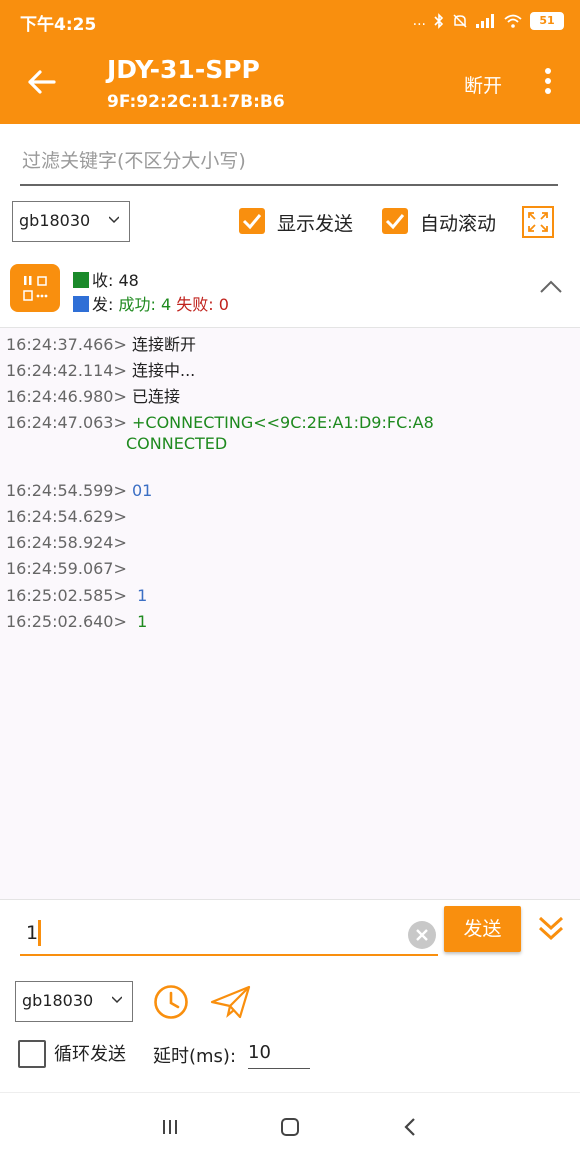 This screenshot has height=1161, width=580. I want to click on log-row: 16:24:54.629>, so click(66, 516).